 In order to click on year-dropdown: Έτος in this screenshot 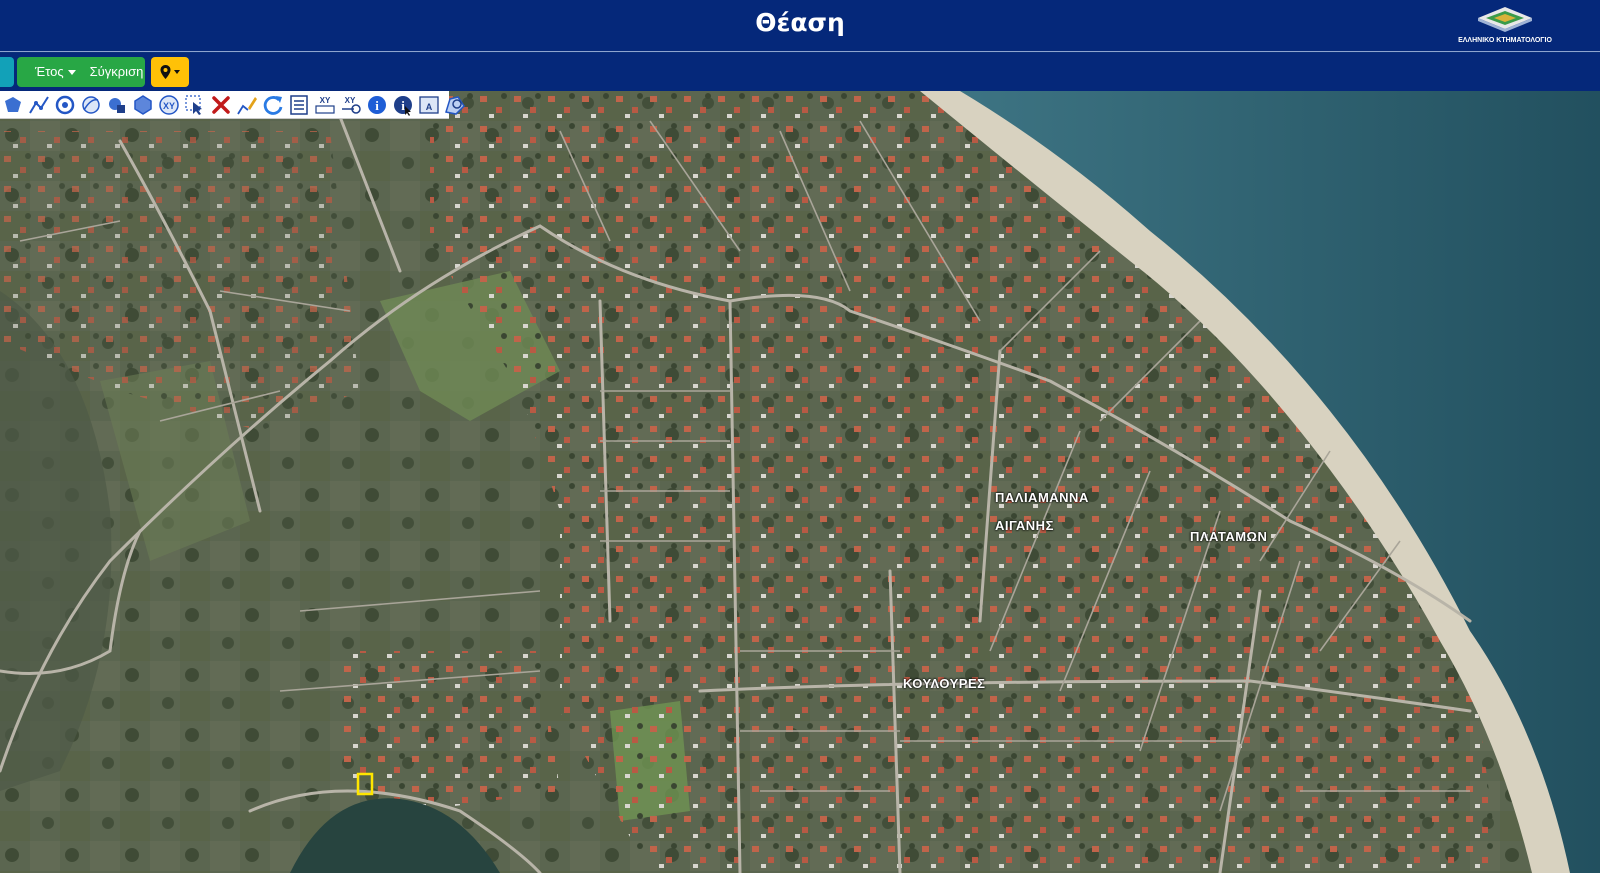, I will do `click(46, 72)`.